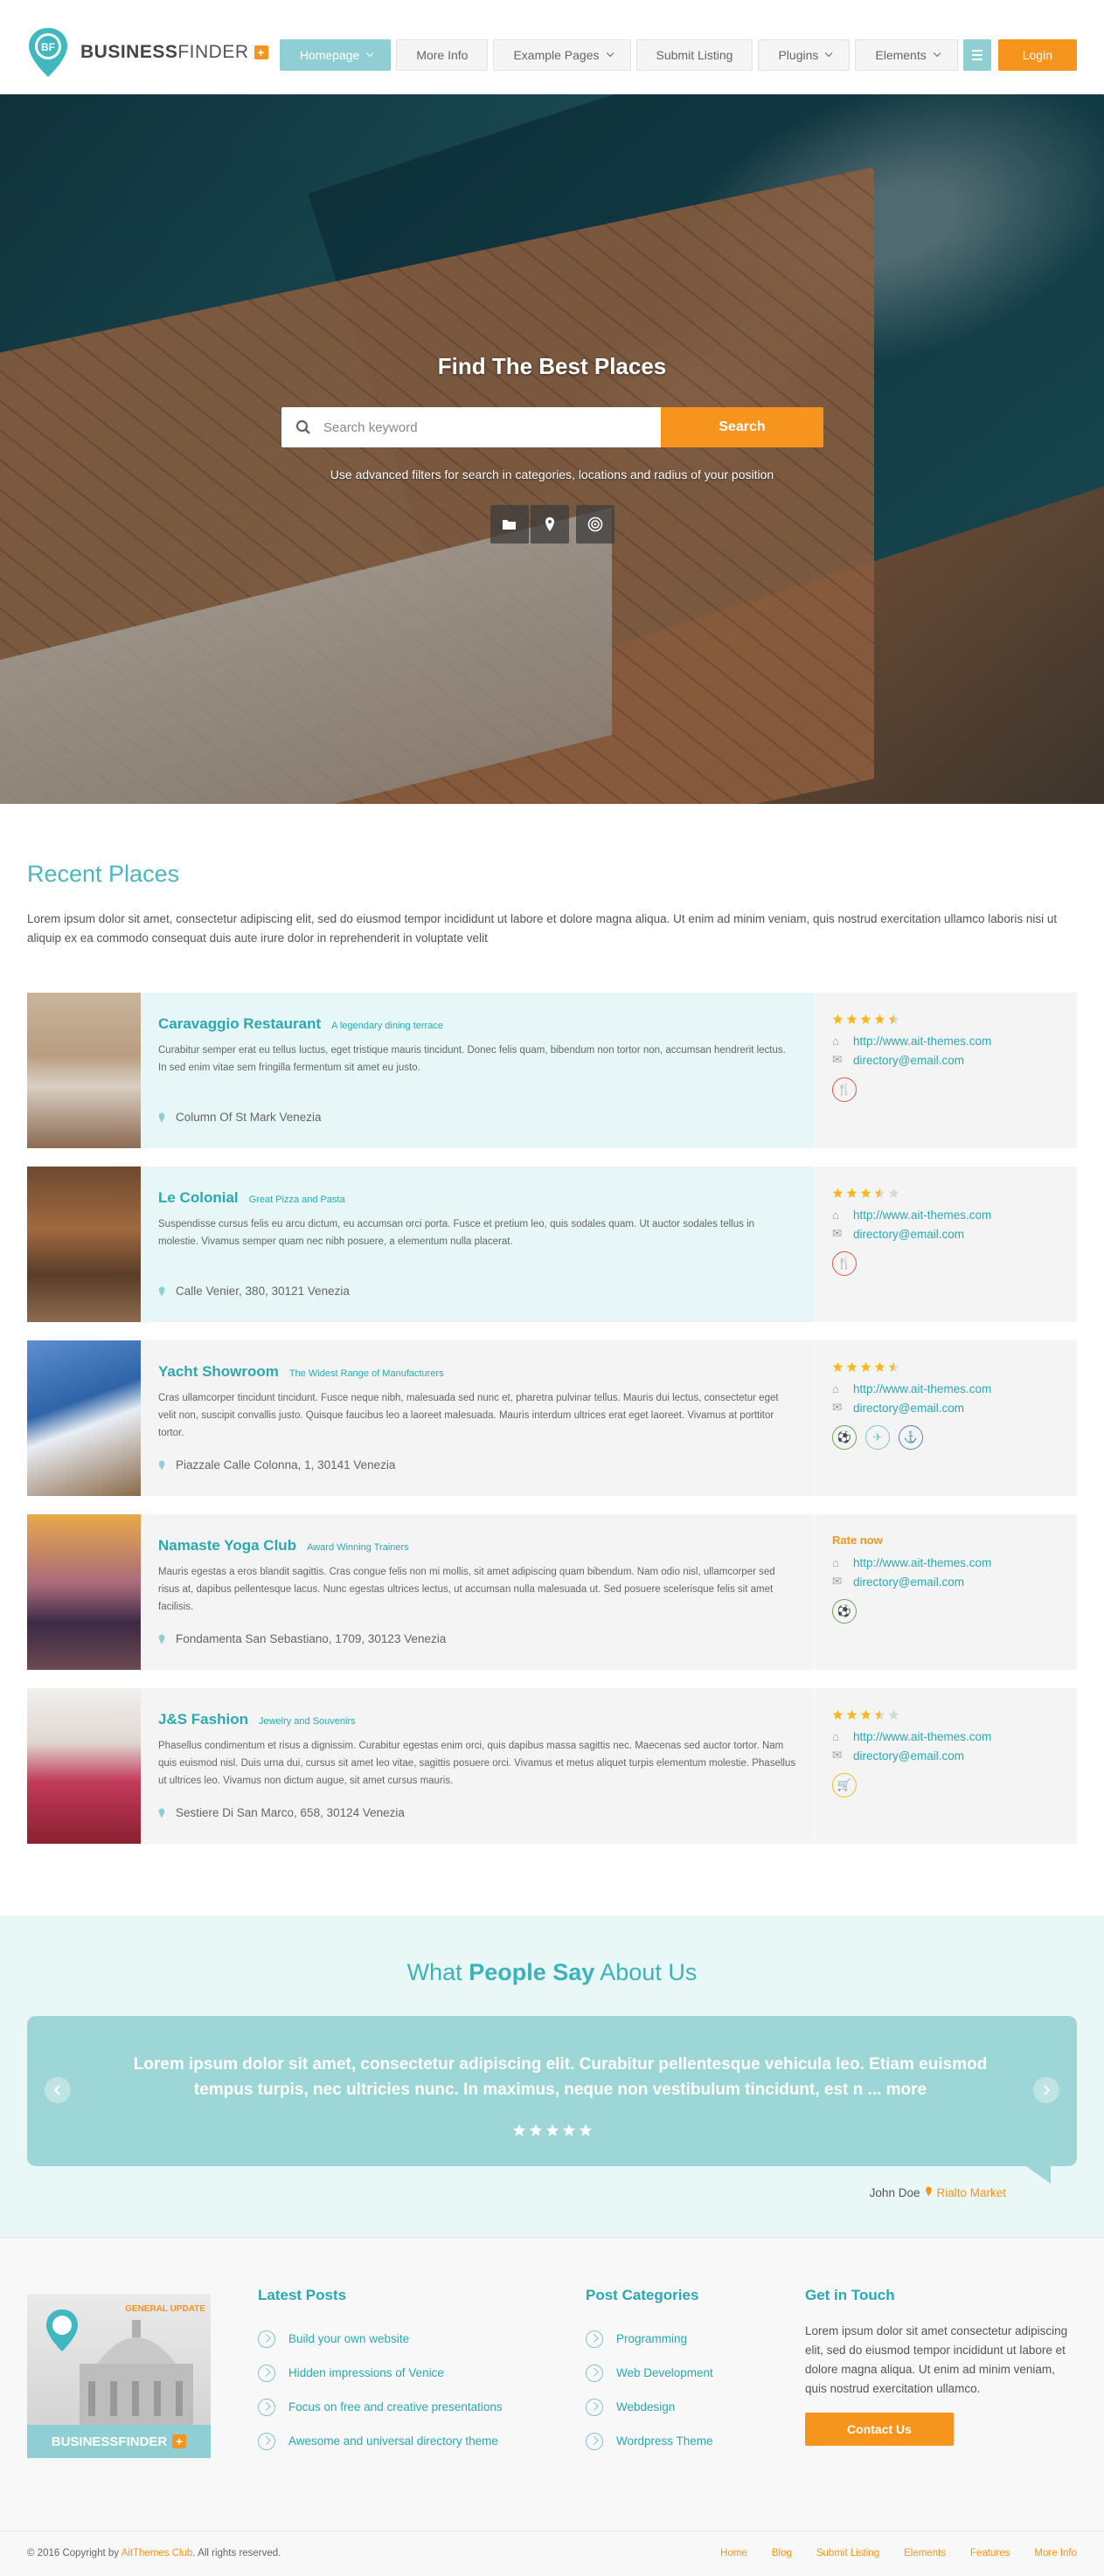 The image size is (1104, 2576). I want to click on location-pin-icon, so click(161, 1291).